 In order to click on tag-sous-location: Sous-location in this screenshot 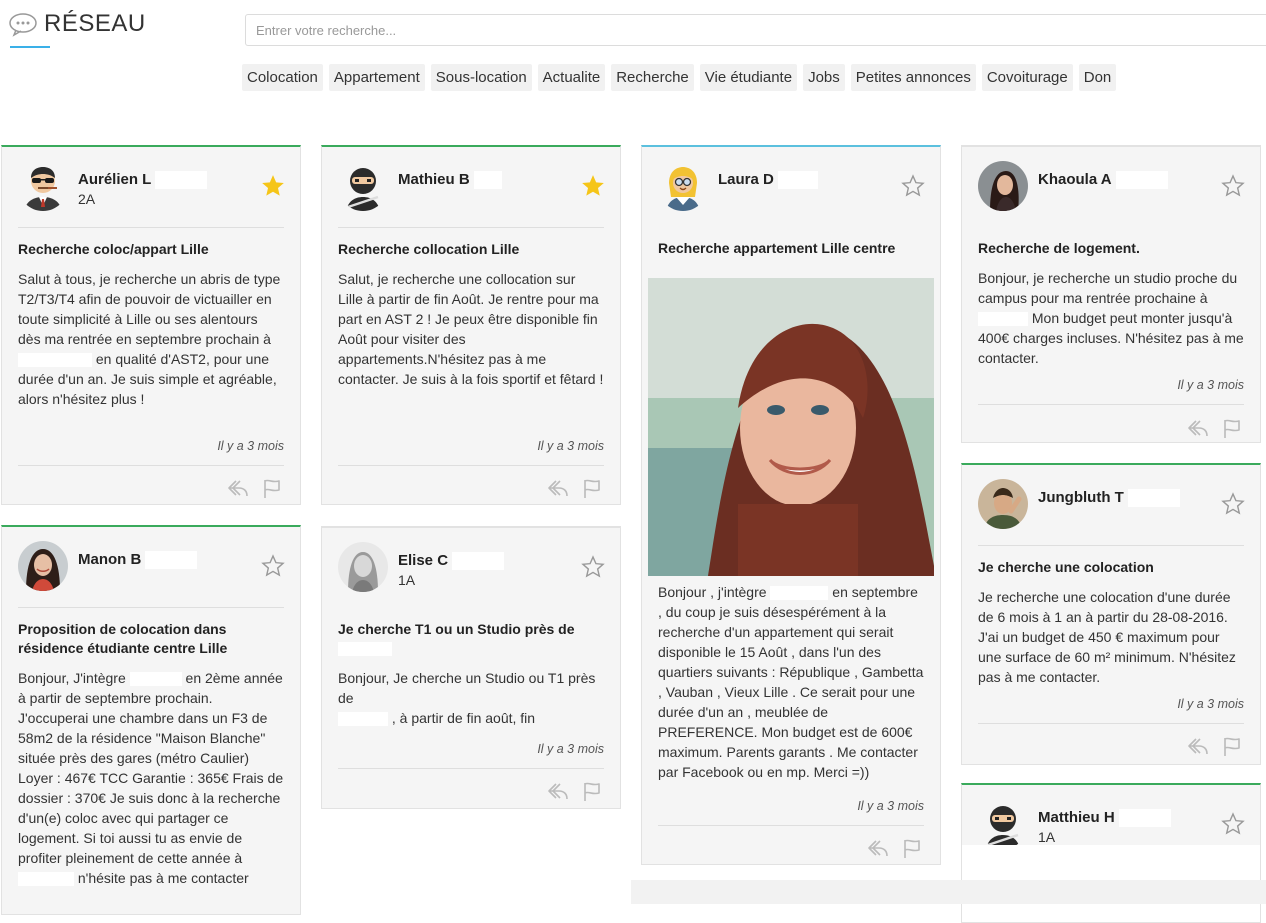, I will do `click(481, 77)`.